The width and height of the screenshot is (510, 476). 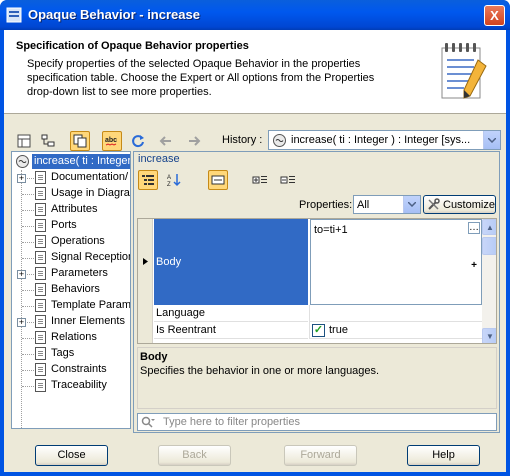 I want to click on history-dropdown-arrow, so click(x=491, y=140).